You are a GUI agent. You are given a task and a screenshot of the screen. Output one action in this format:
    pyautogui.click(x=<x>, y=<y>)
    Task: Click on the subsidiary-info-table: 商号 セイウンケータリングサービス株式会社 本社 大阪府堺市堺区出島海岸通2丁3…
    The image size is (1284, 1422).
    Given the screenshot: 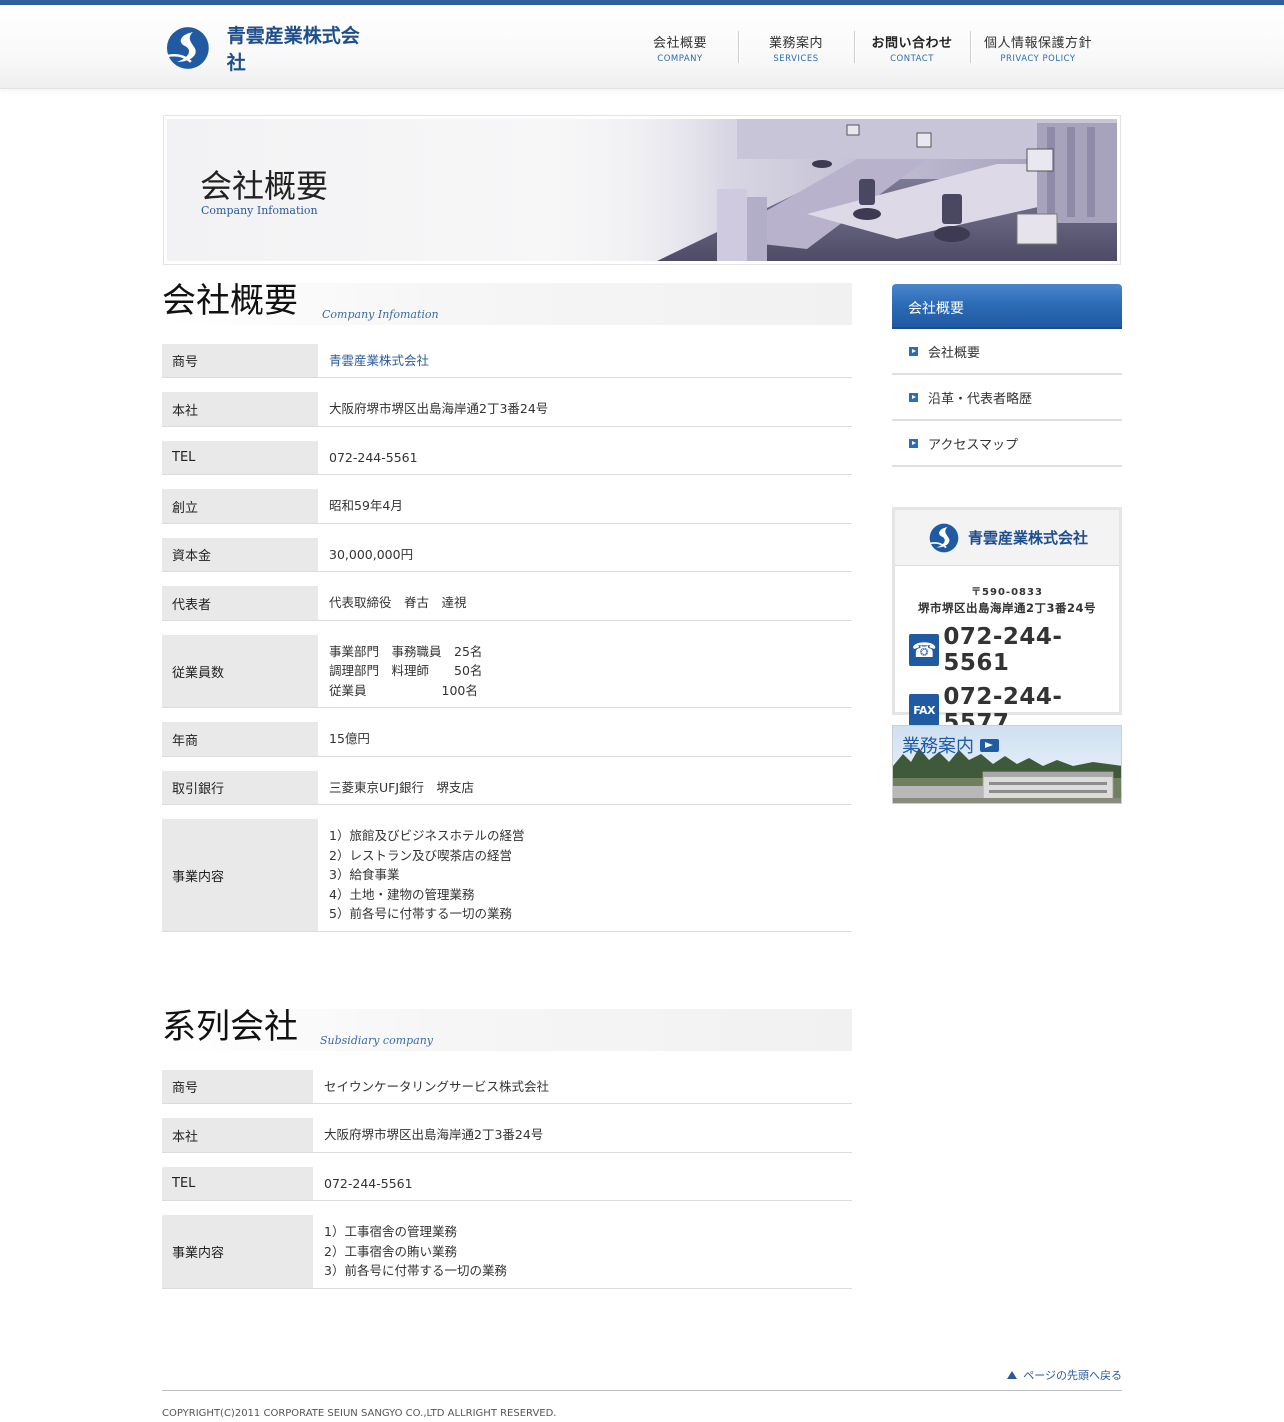 What is the action you would take?
    pyautogui.click(x=507, y=1186)
    